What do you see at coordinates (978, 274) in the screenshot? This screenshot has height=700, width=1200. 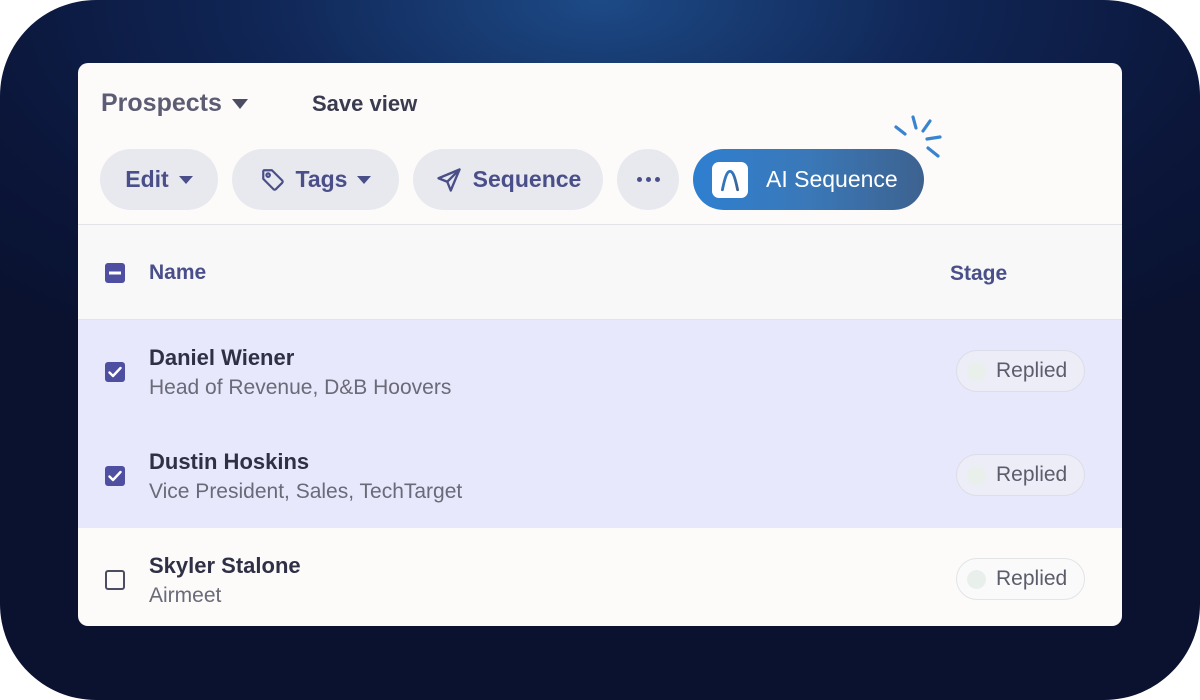 I see `column-header-stage: Stage` at bounding box center [978, 274].